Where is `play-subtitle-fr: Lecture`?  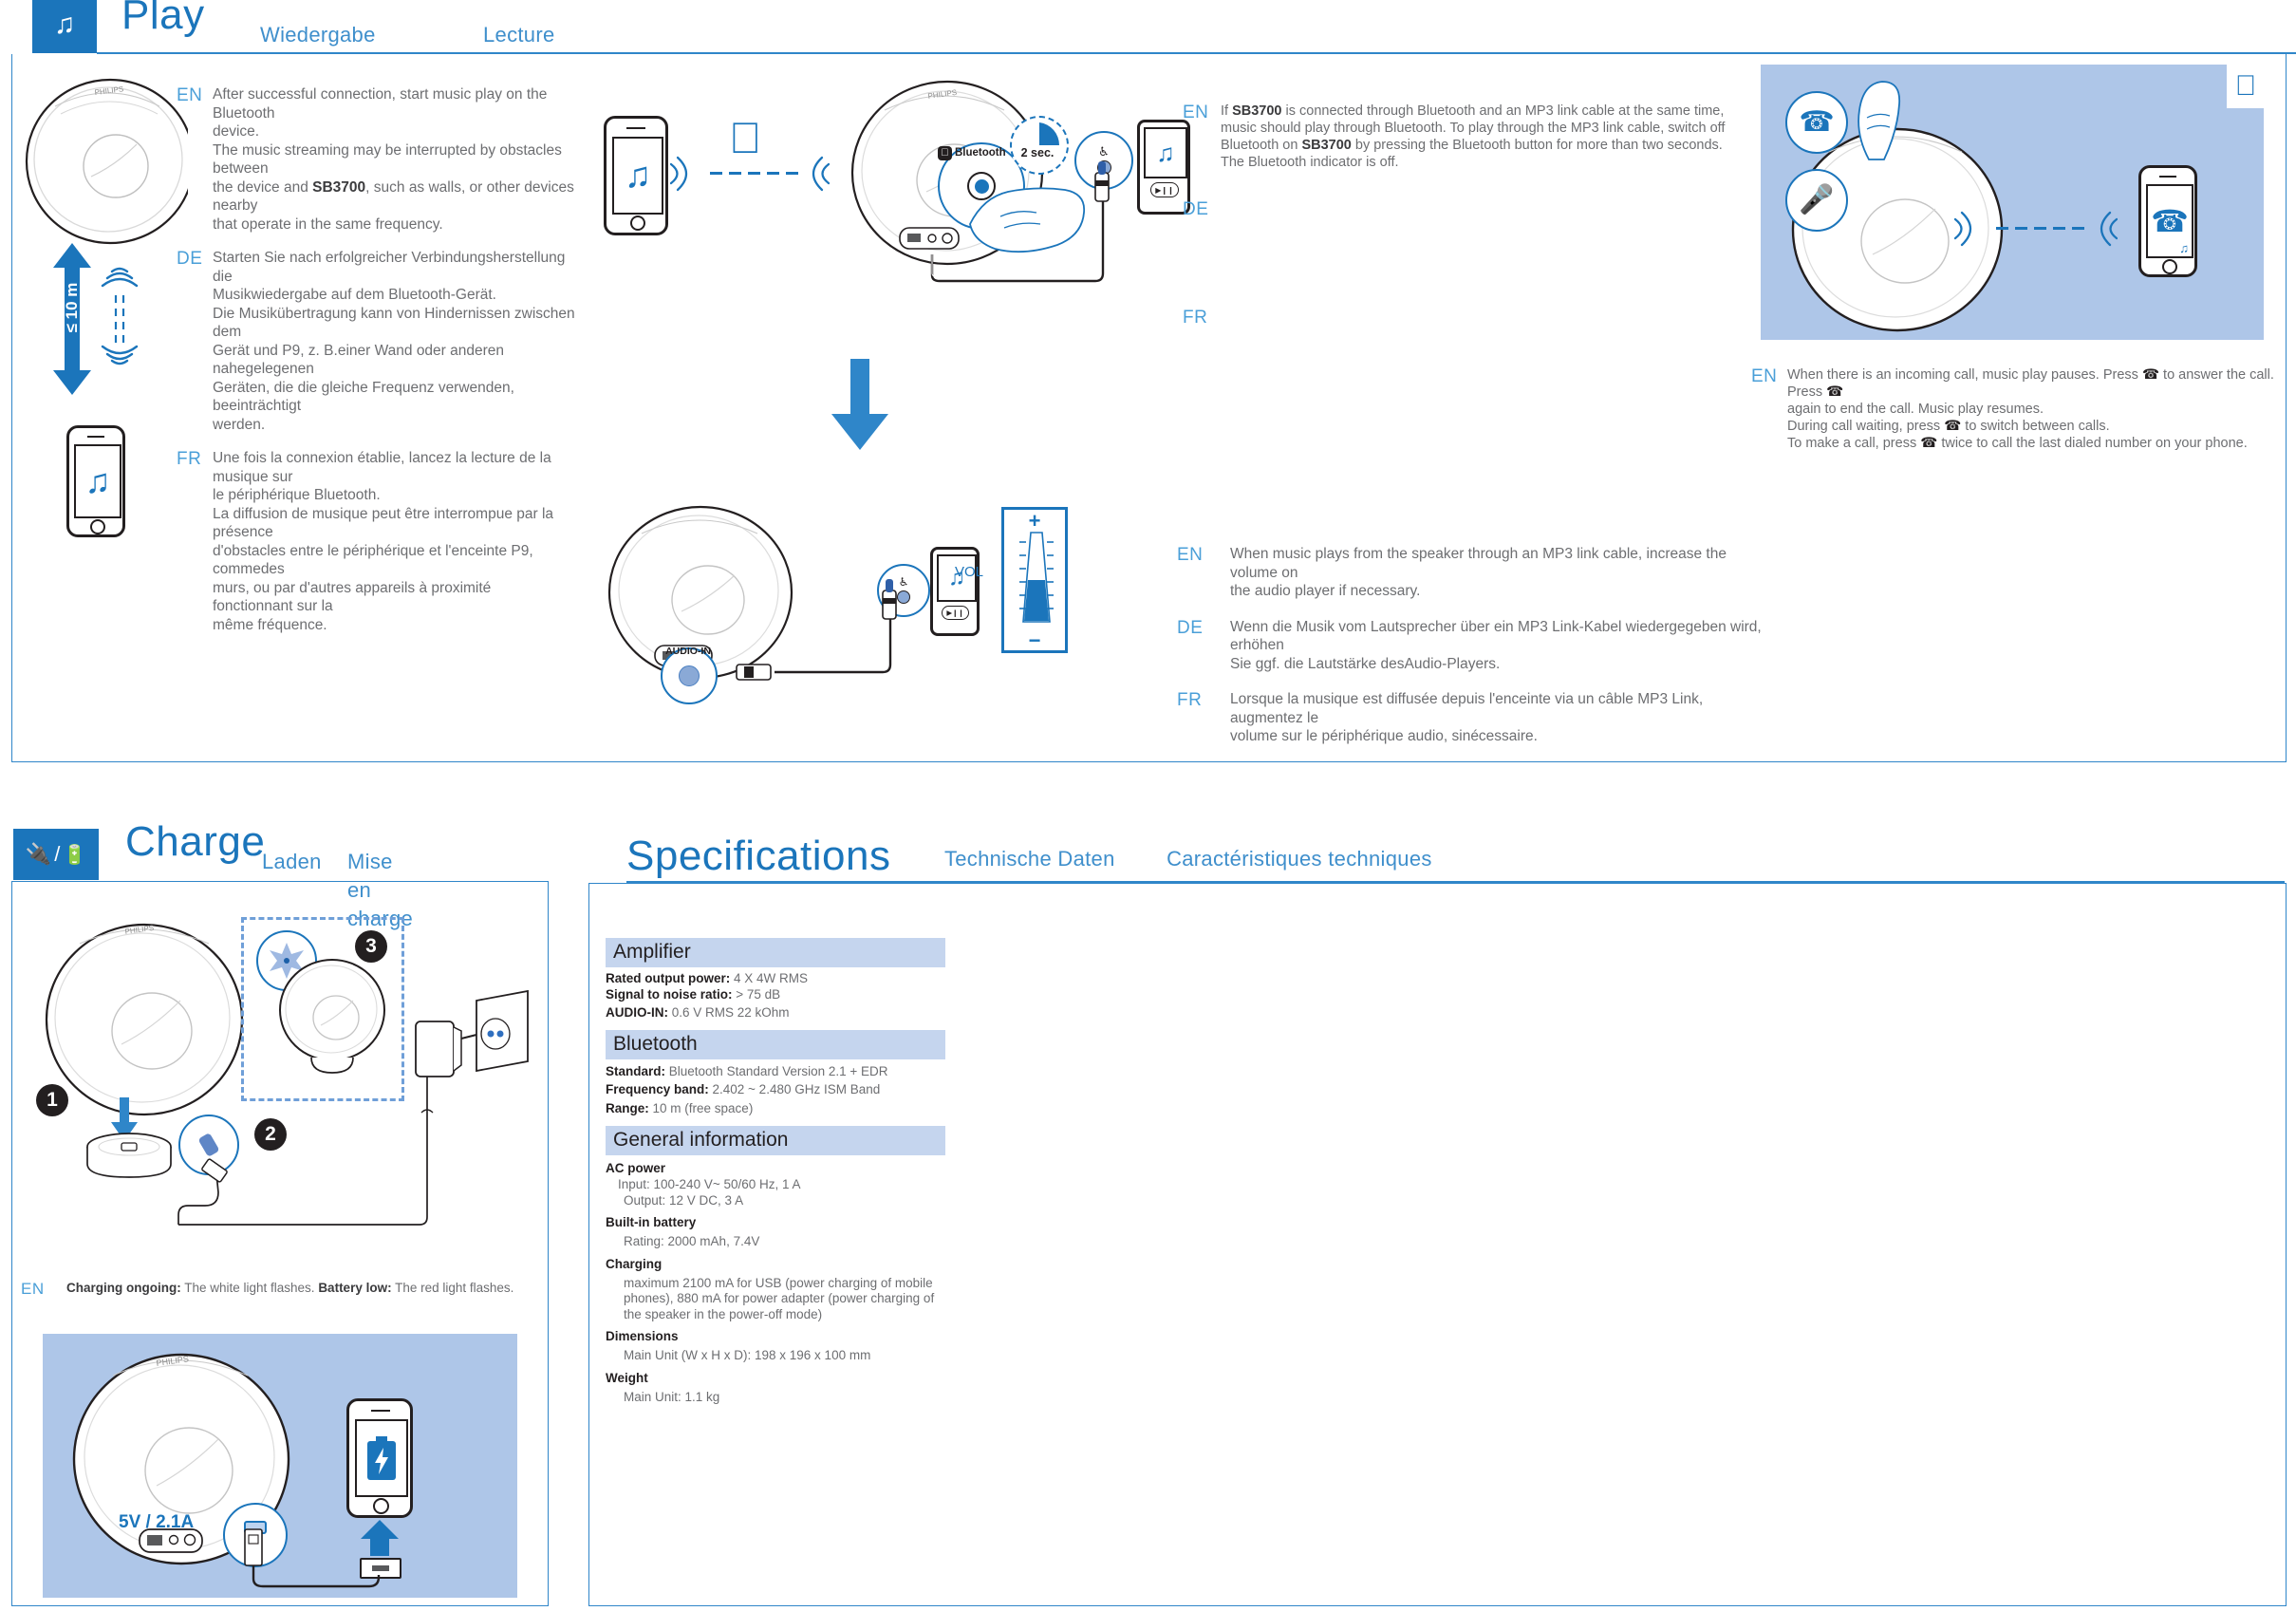 play-subtitle-fr: Lecture is located at coordinates (519, 35).